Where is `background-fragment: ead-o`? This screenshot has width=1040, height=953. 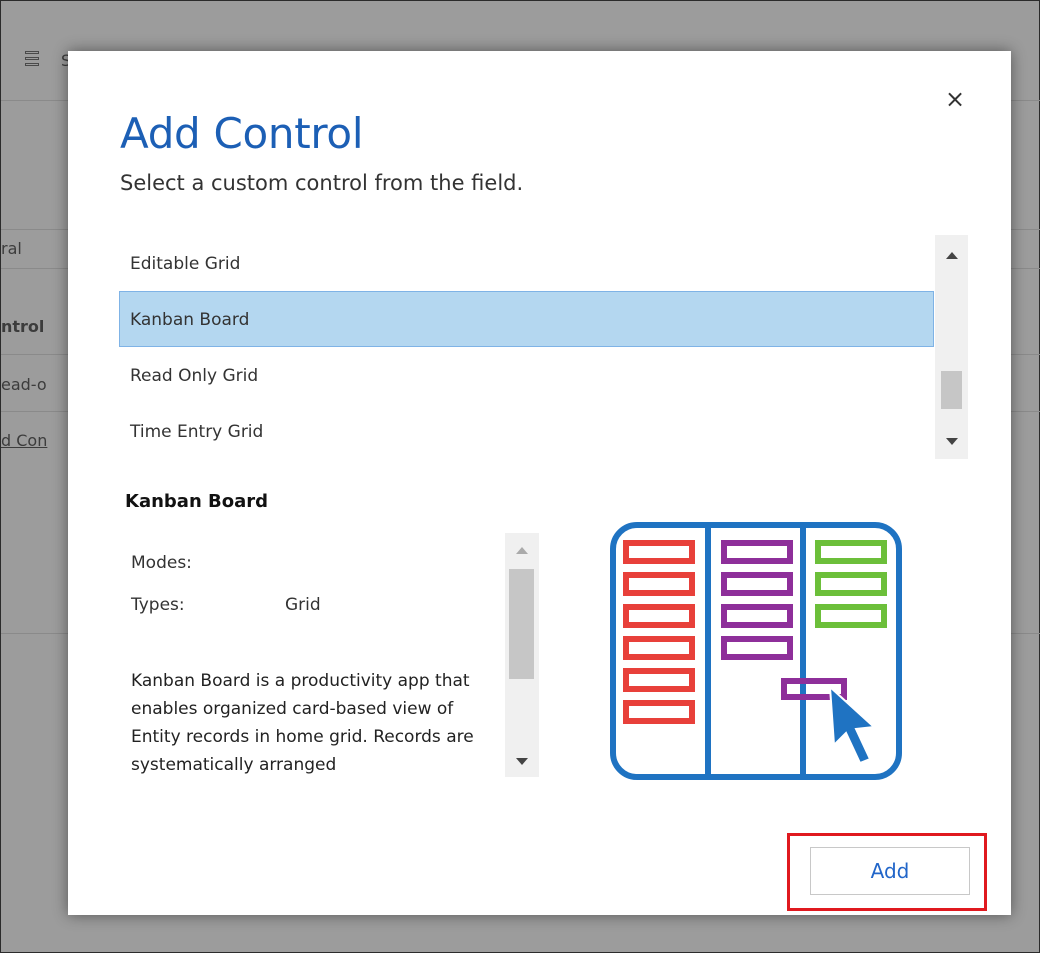
background-fragment: ead-o is located at coordinates (24, 384).